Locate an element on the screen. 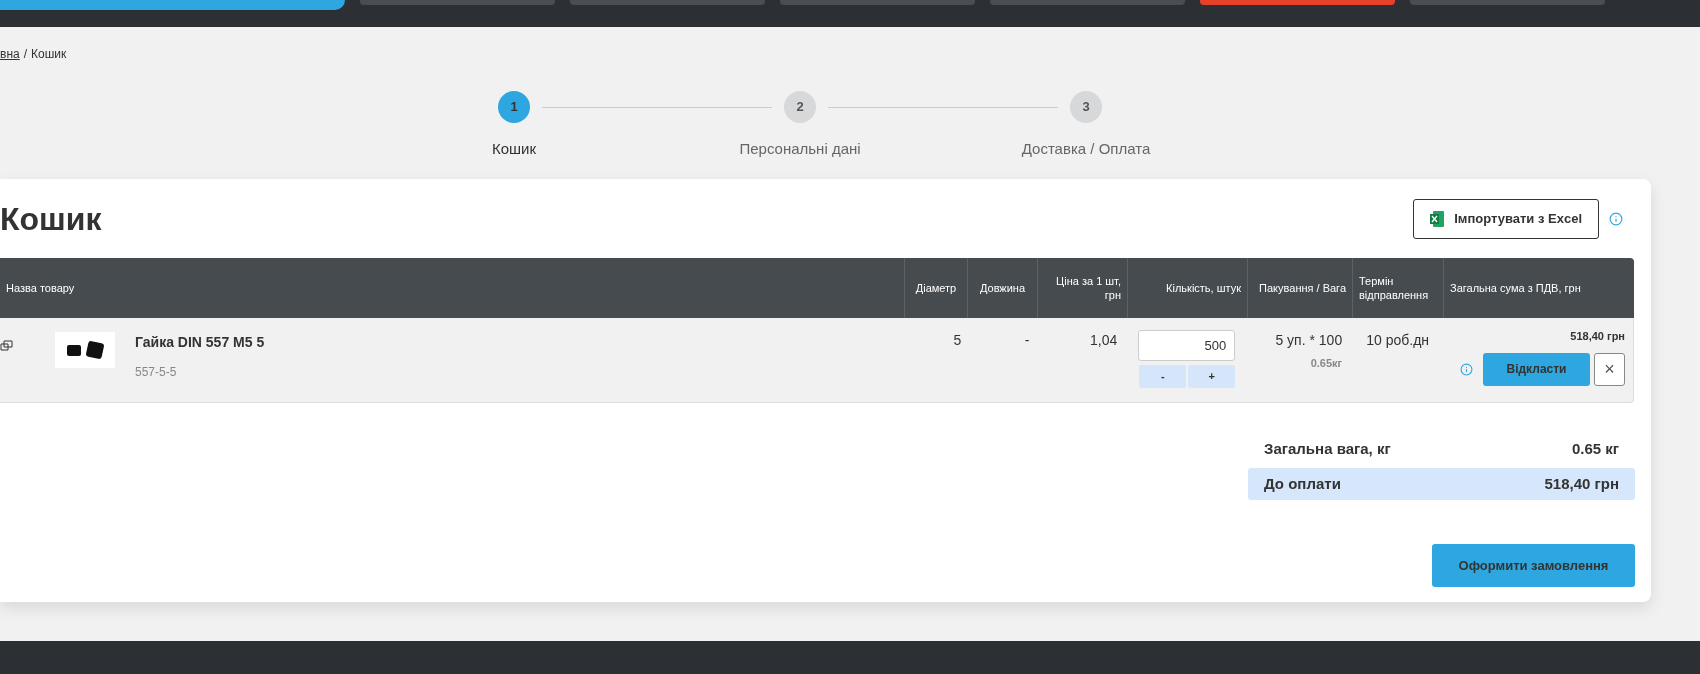  step-number: 3 is located at coordinates (1086, 107).